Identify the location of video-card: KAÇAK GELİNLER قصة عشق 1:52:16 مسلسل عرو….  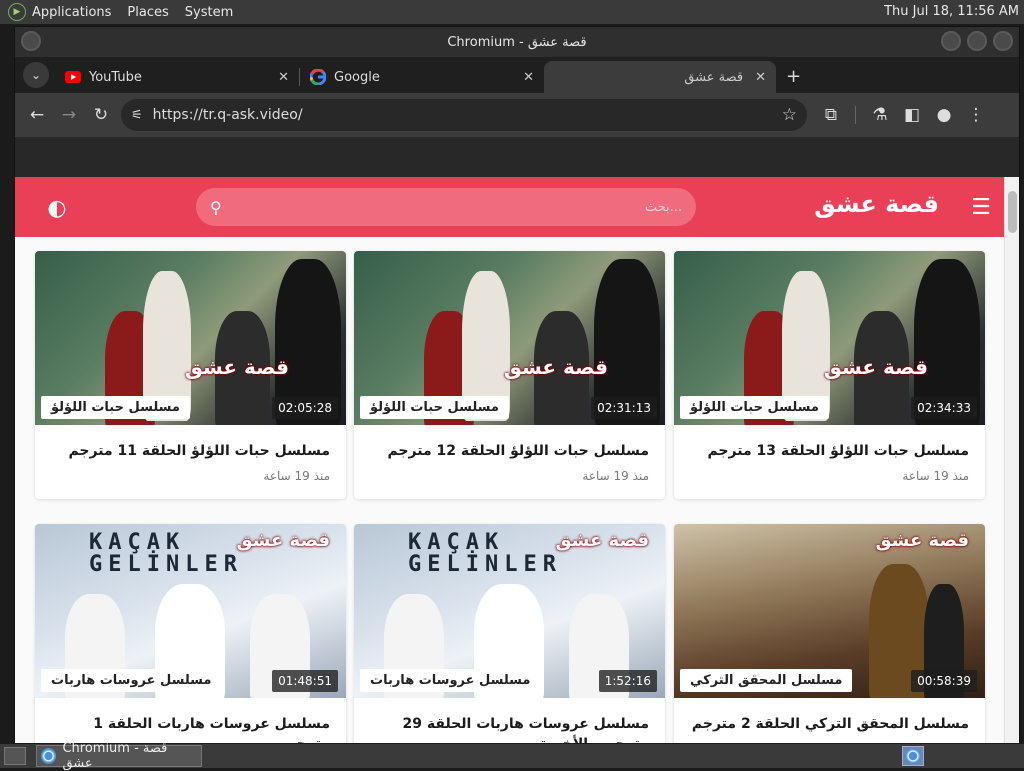
(509, 633).